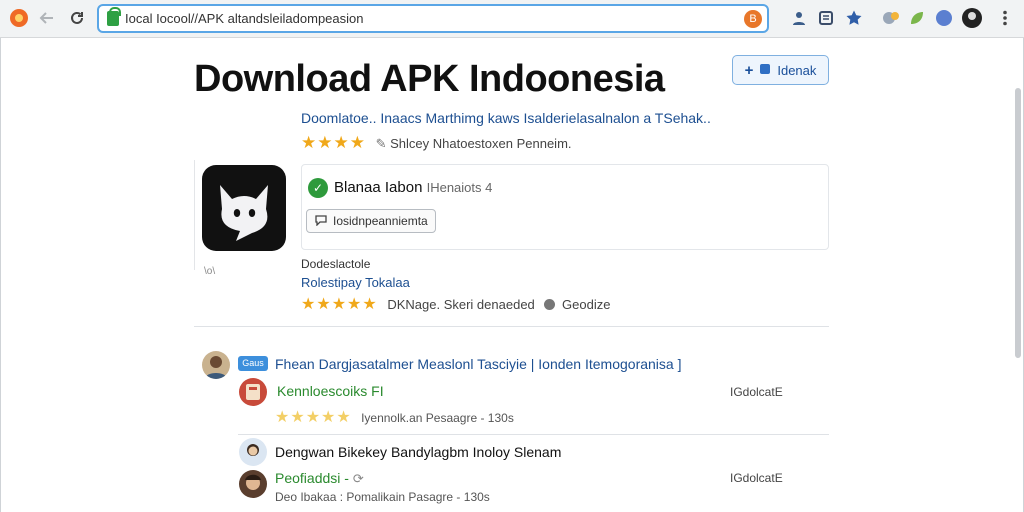 This screenshot has height=512, width=1024. Describe the element at coordinates (244, 18) in the screenshot. I see `url-text: Iocal Iocool//APK altandsleiladompeasion` at that location.